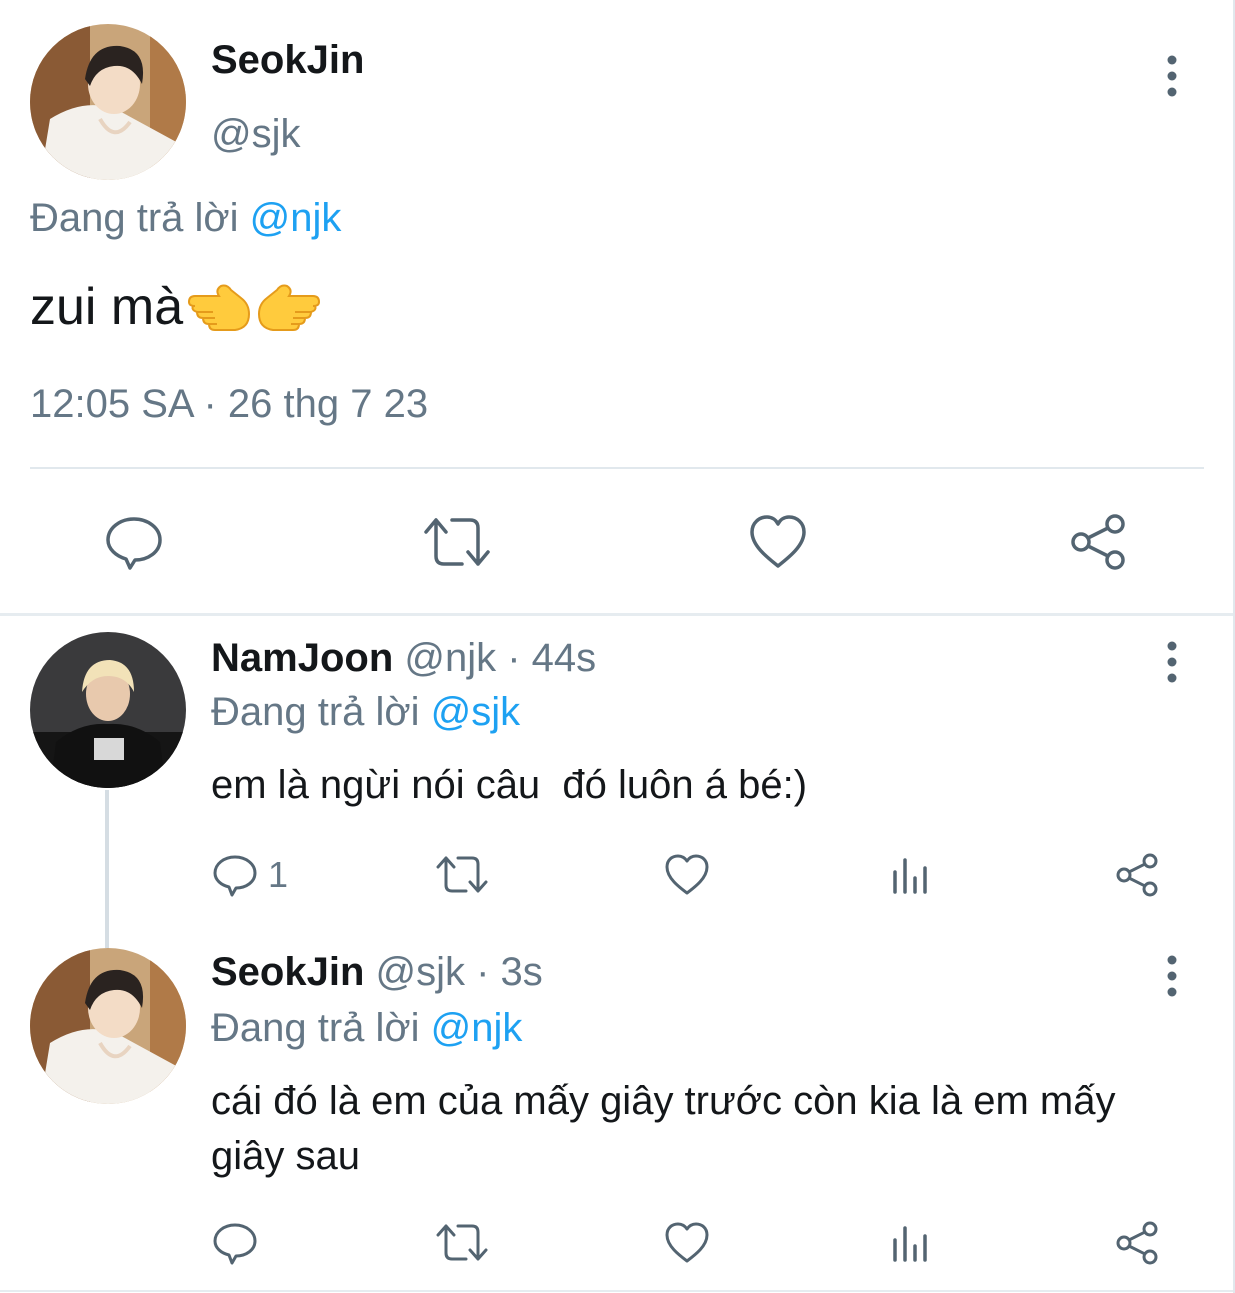 Image resolution: width=1235 pixels, height=1293 pixels. I want to click on reply-header: SeokJin @sjk · 3s, so click(377, 972).